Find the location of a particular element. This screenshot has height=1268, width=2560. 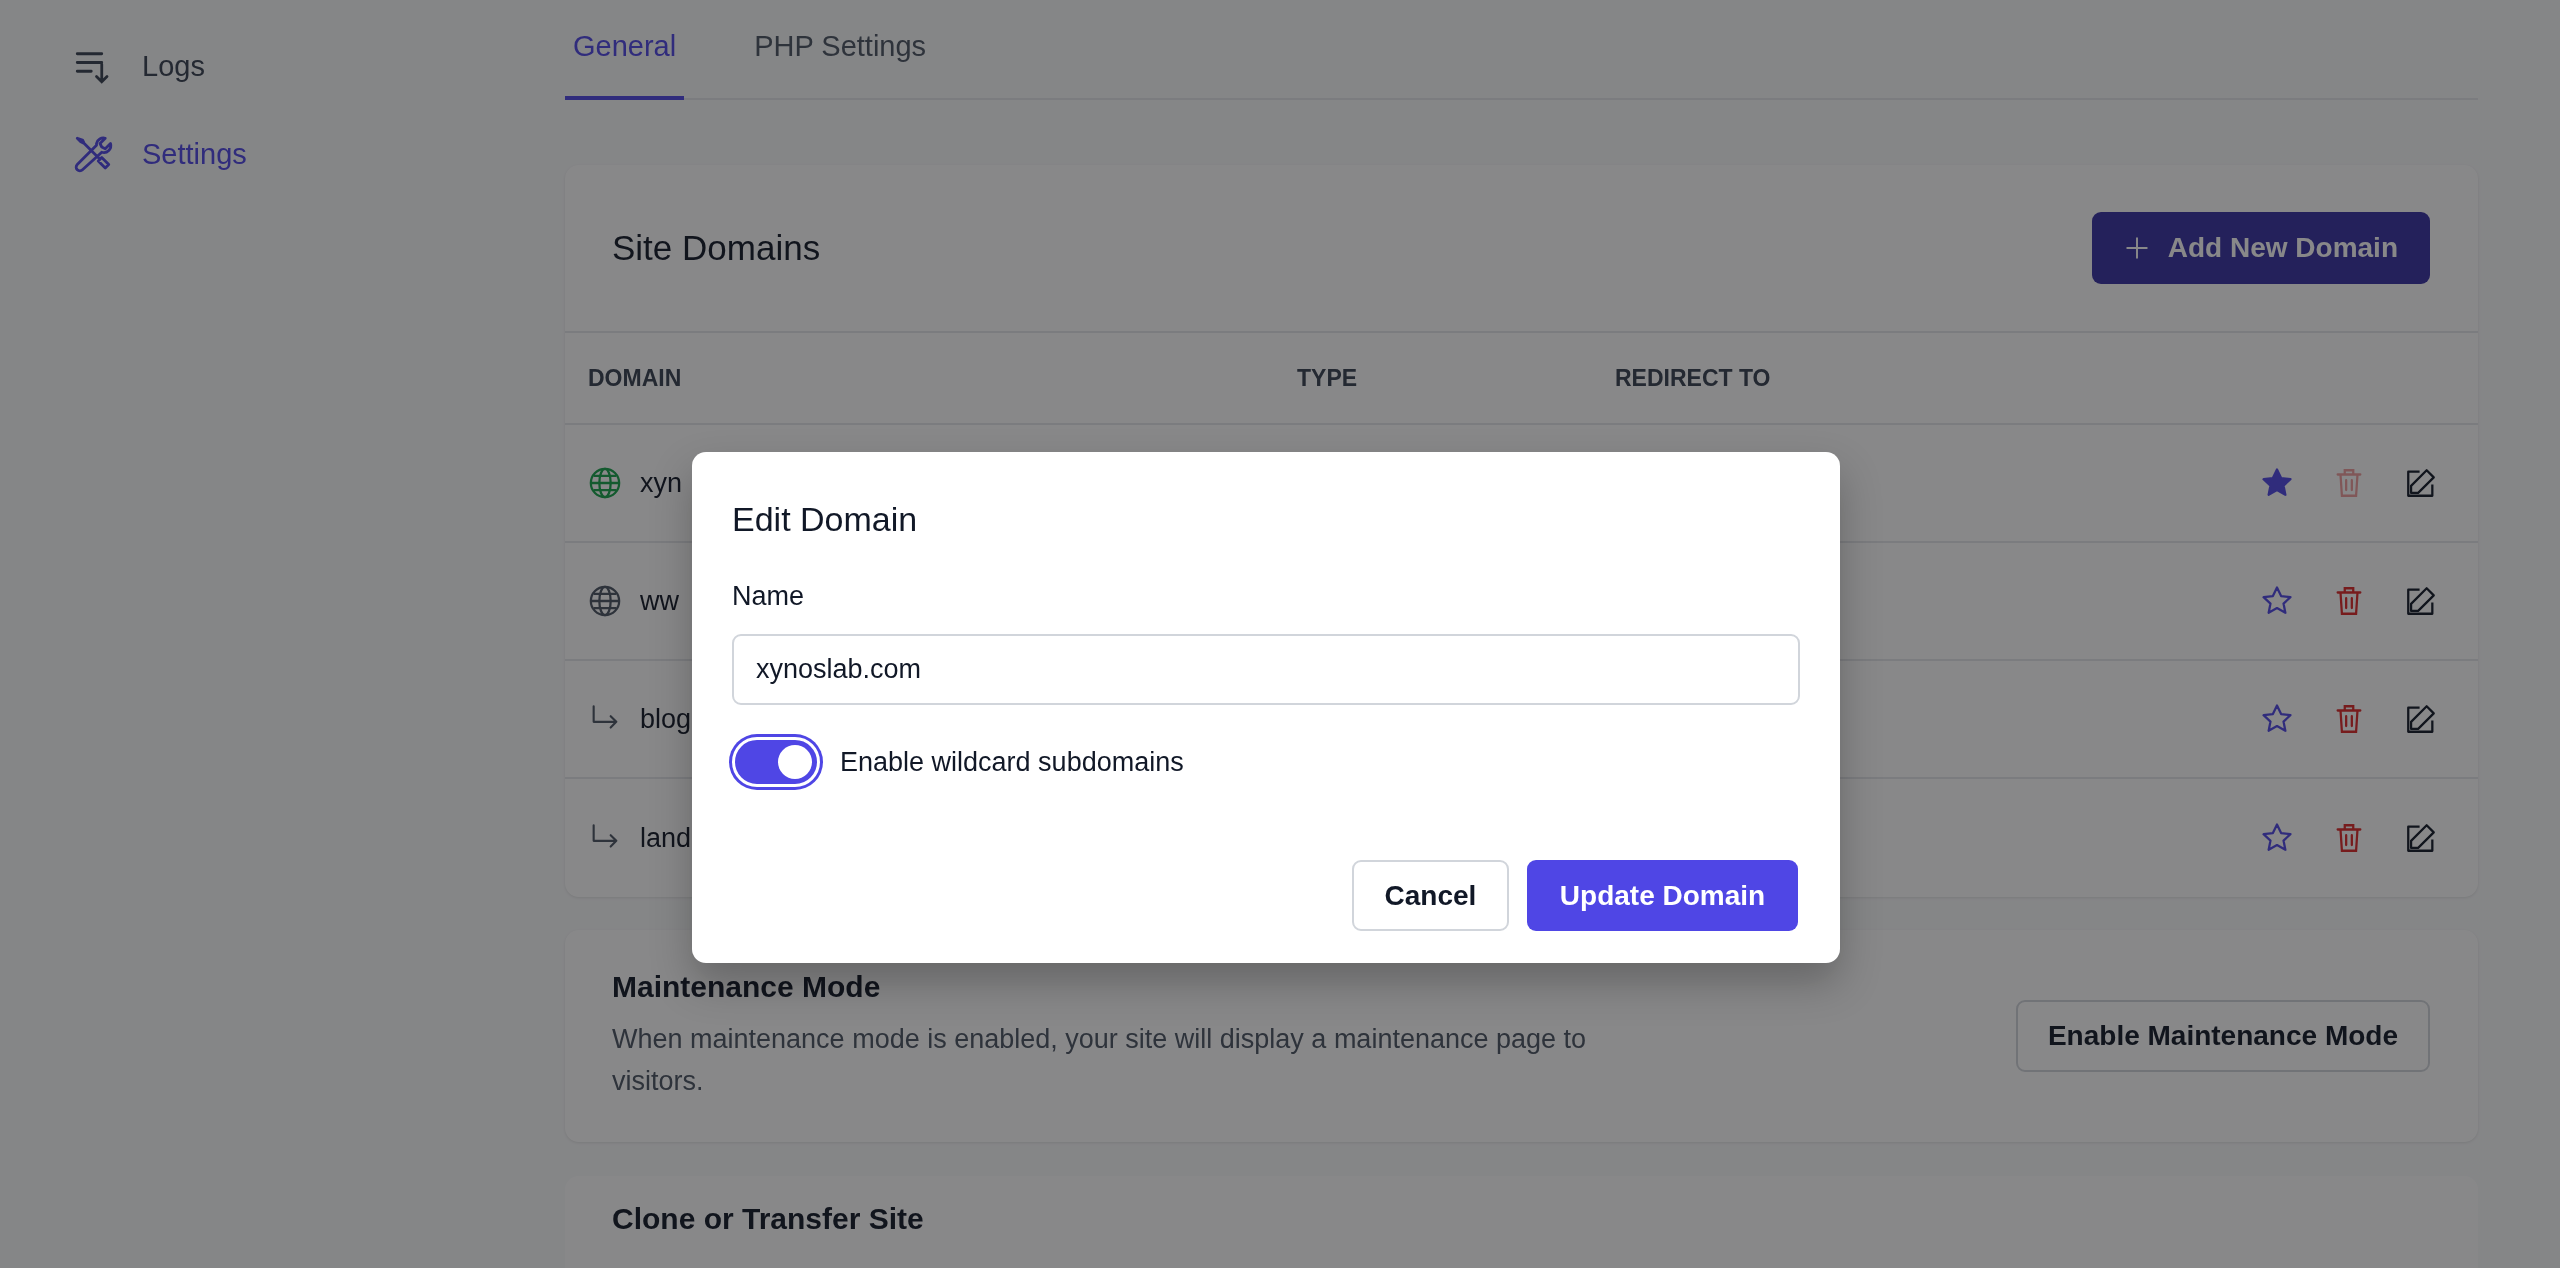

sidebar-item: Settings is located at coordinates (159, 154).